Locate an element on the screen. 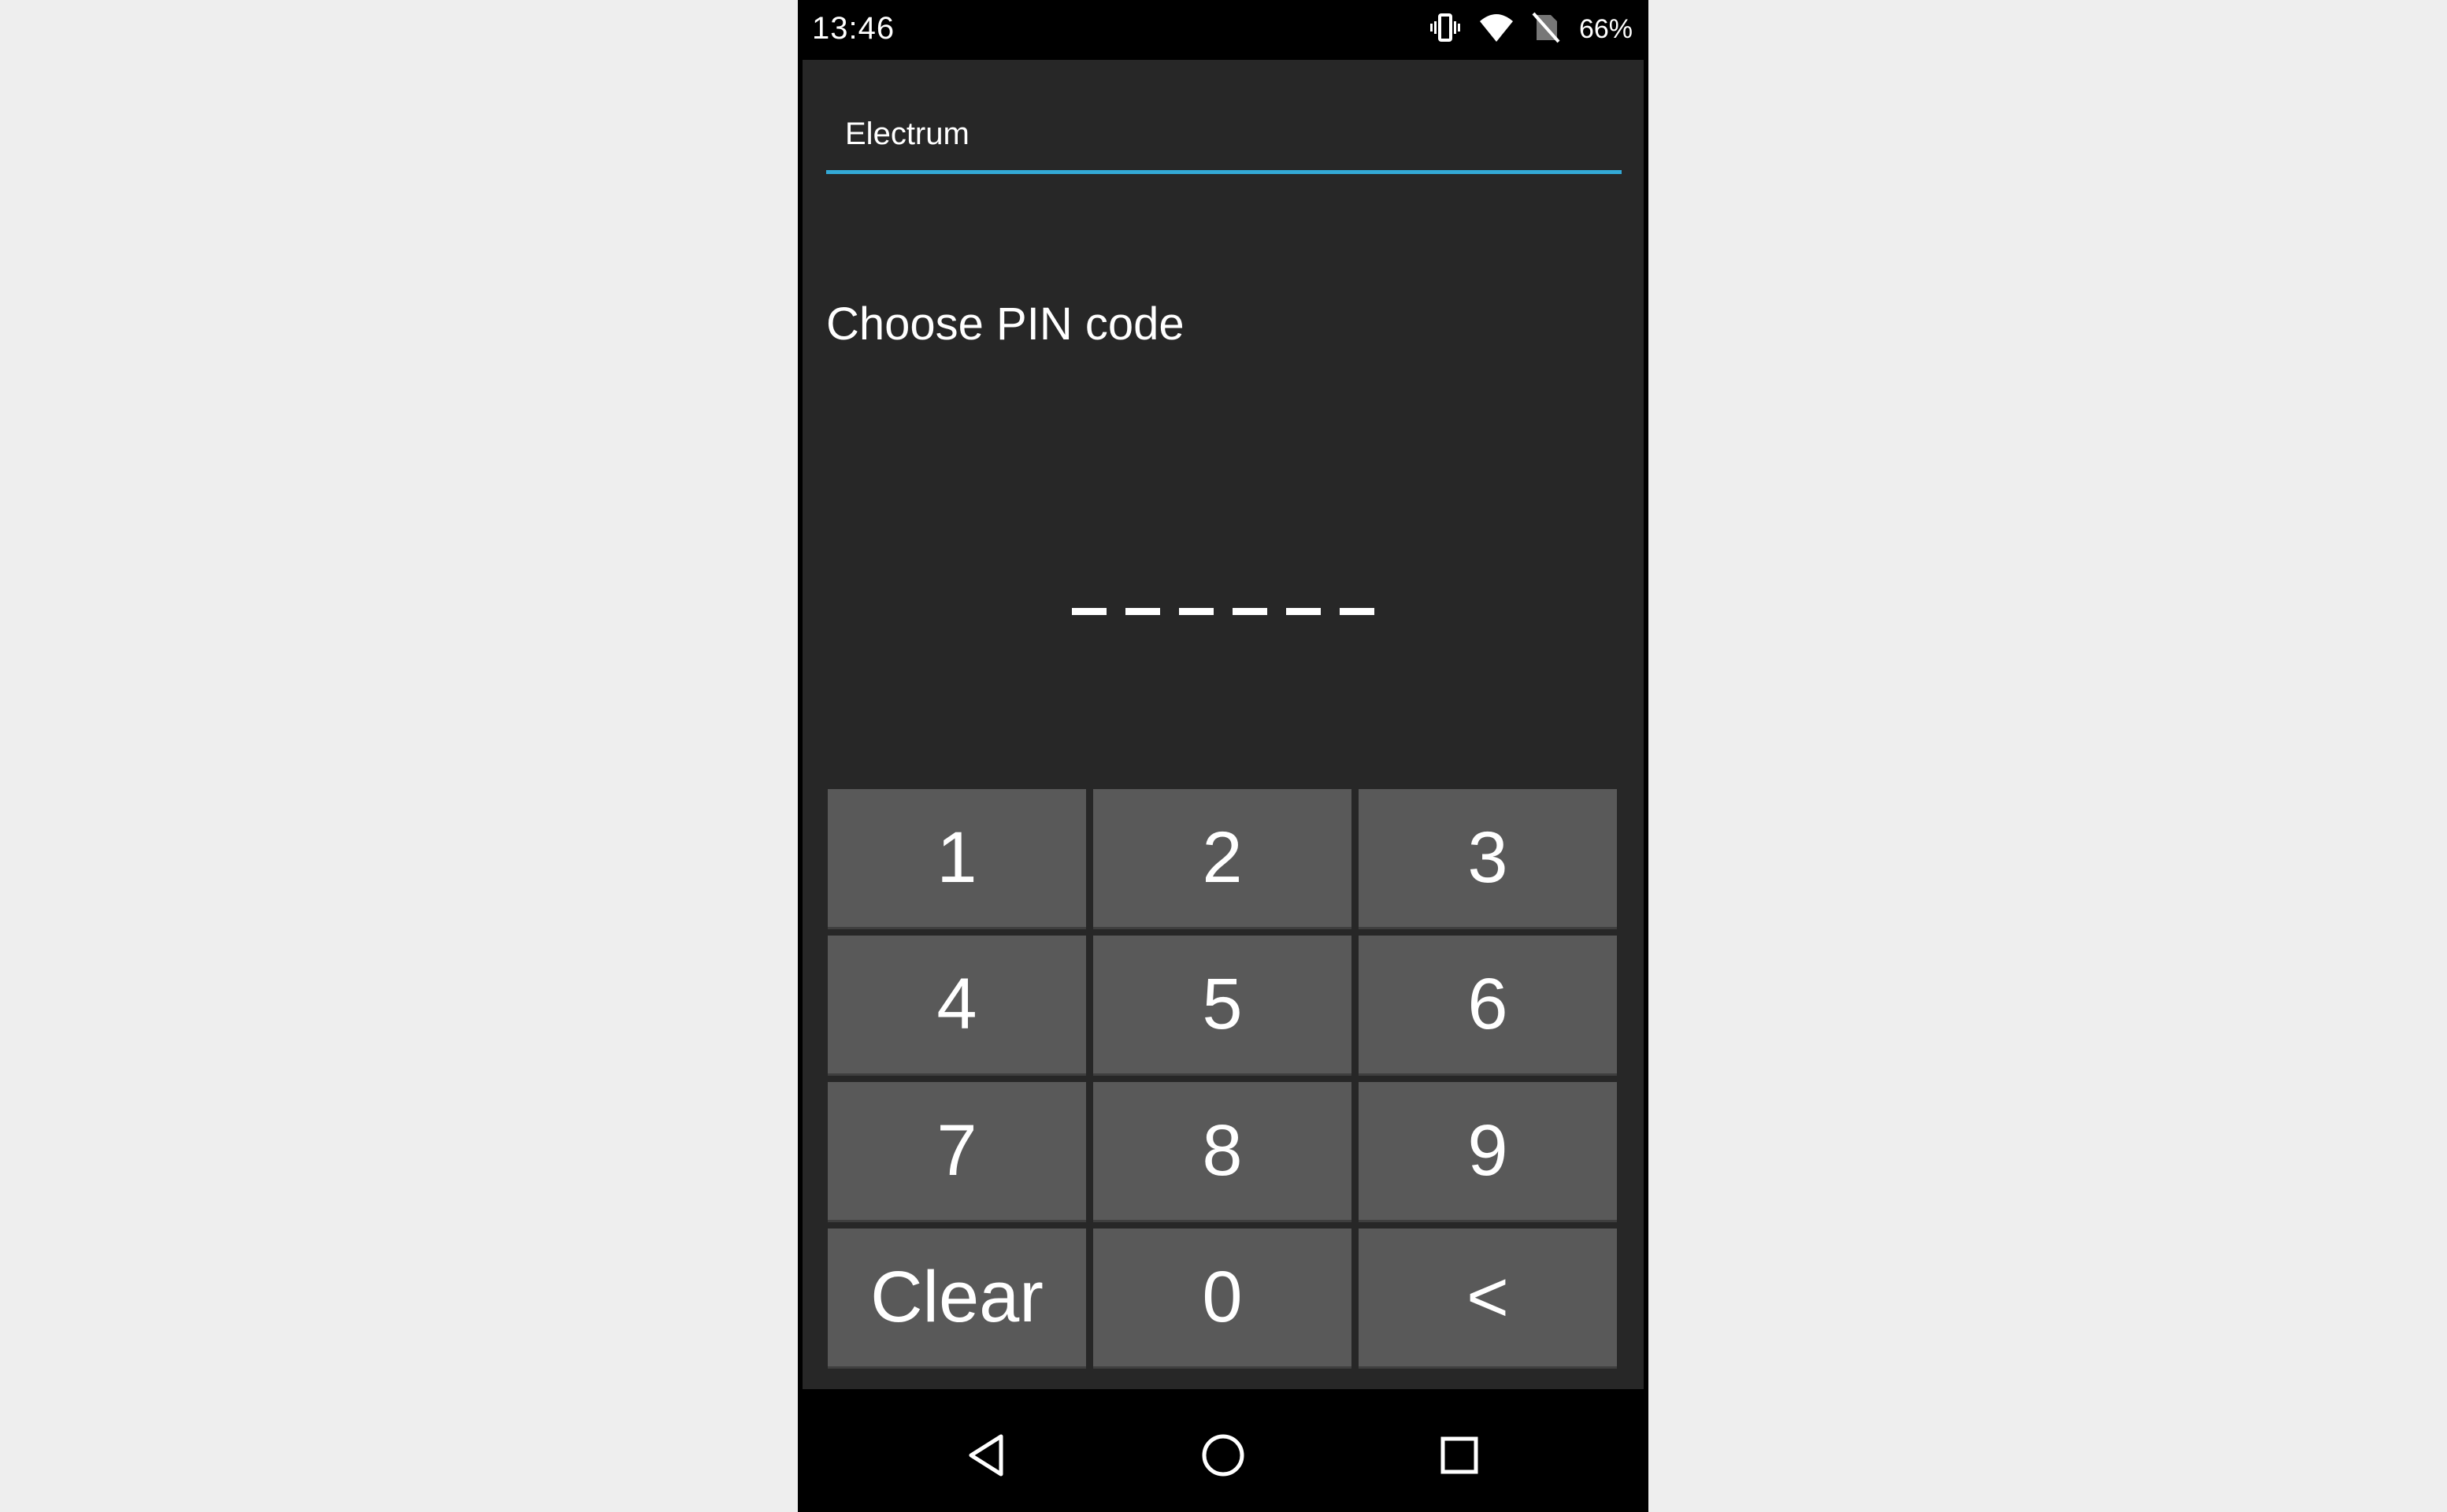  key-3: 3 is located at coordinates (1488, 859).